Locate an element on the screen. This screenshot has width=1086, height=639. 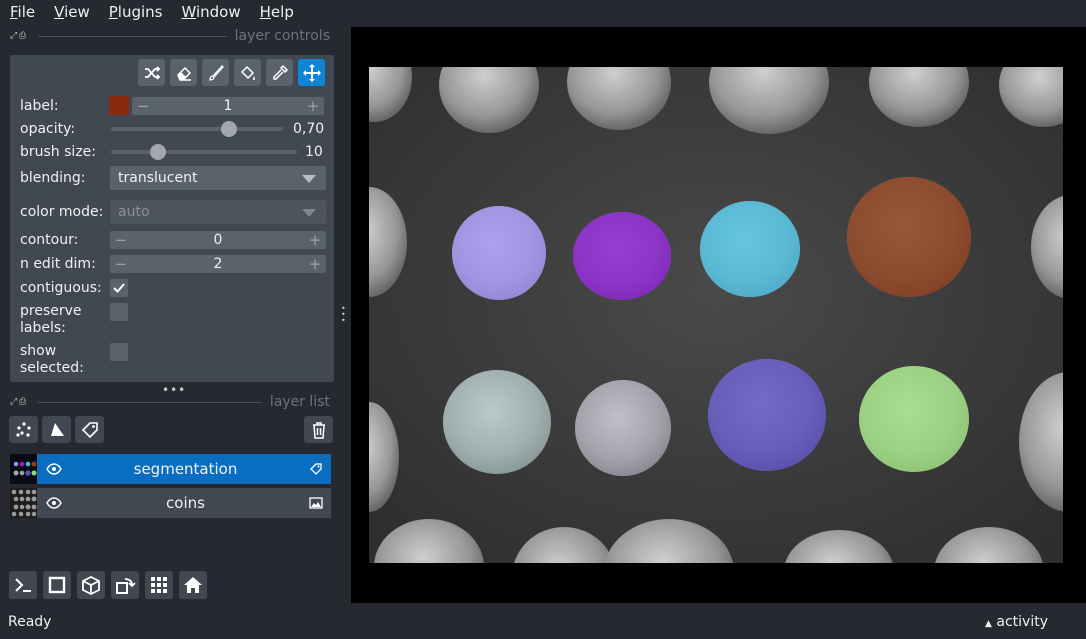
contiguous-checkbox is located at coordinates (119, 288).